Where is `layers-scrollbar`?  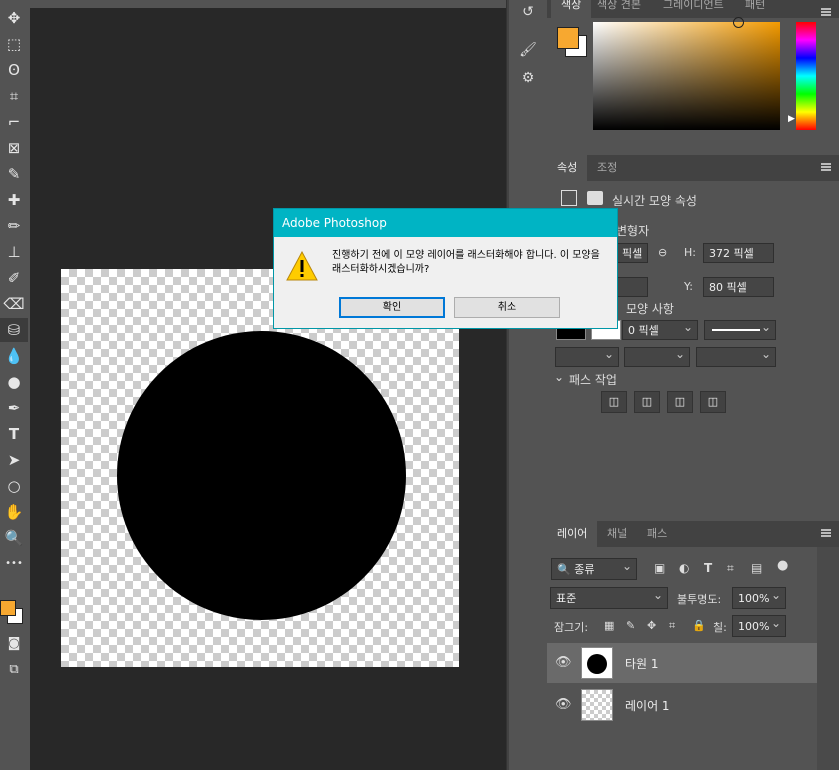 layers-scrollbar is located at coordinates (828, 658).